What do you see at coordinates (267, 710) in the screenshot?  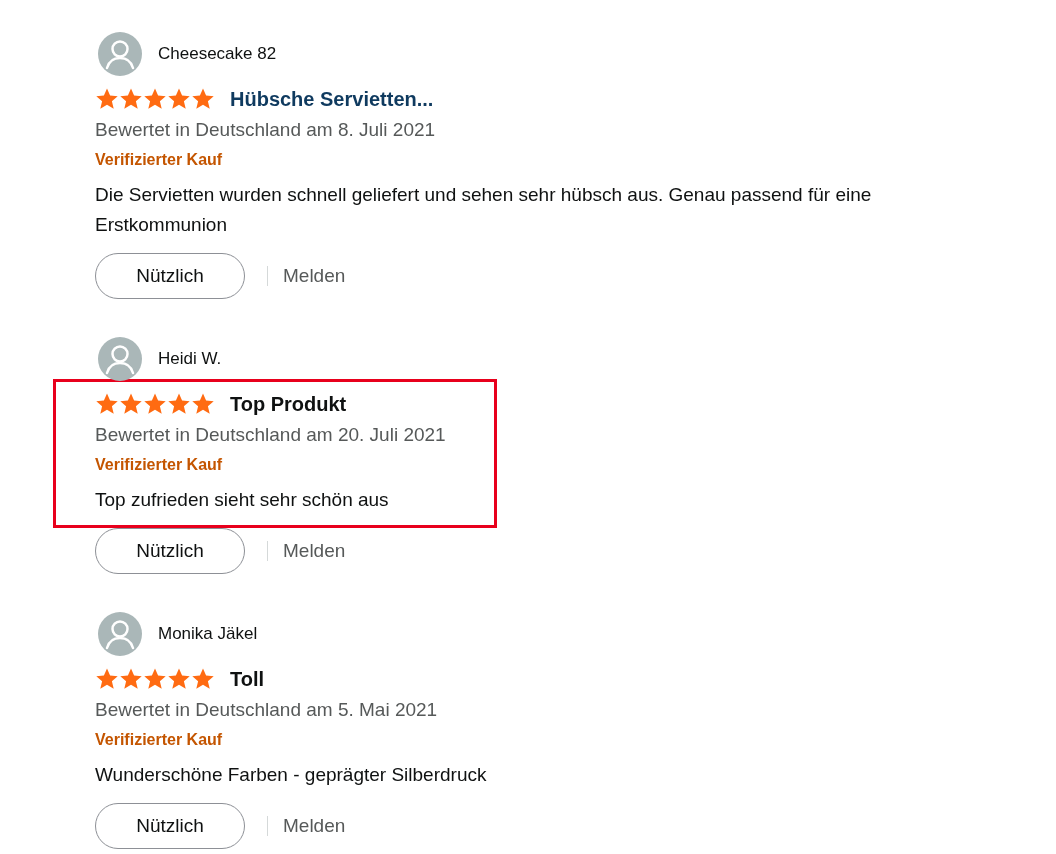 I see `review-date: Bewertet in Deutschland am 5. Mai 2021` at bounding box center [267, 710].